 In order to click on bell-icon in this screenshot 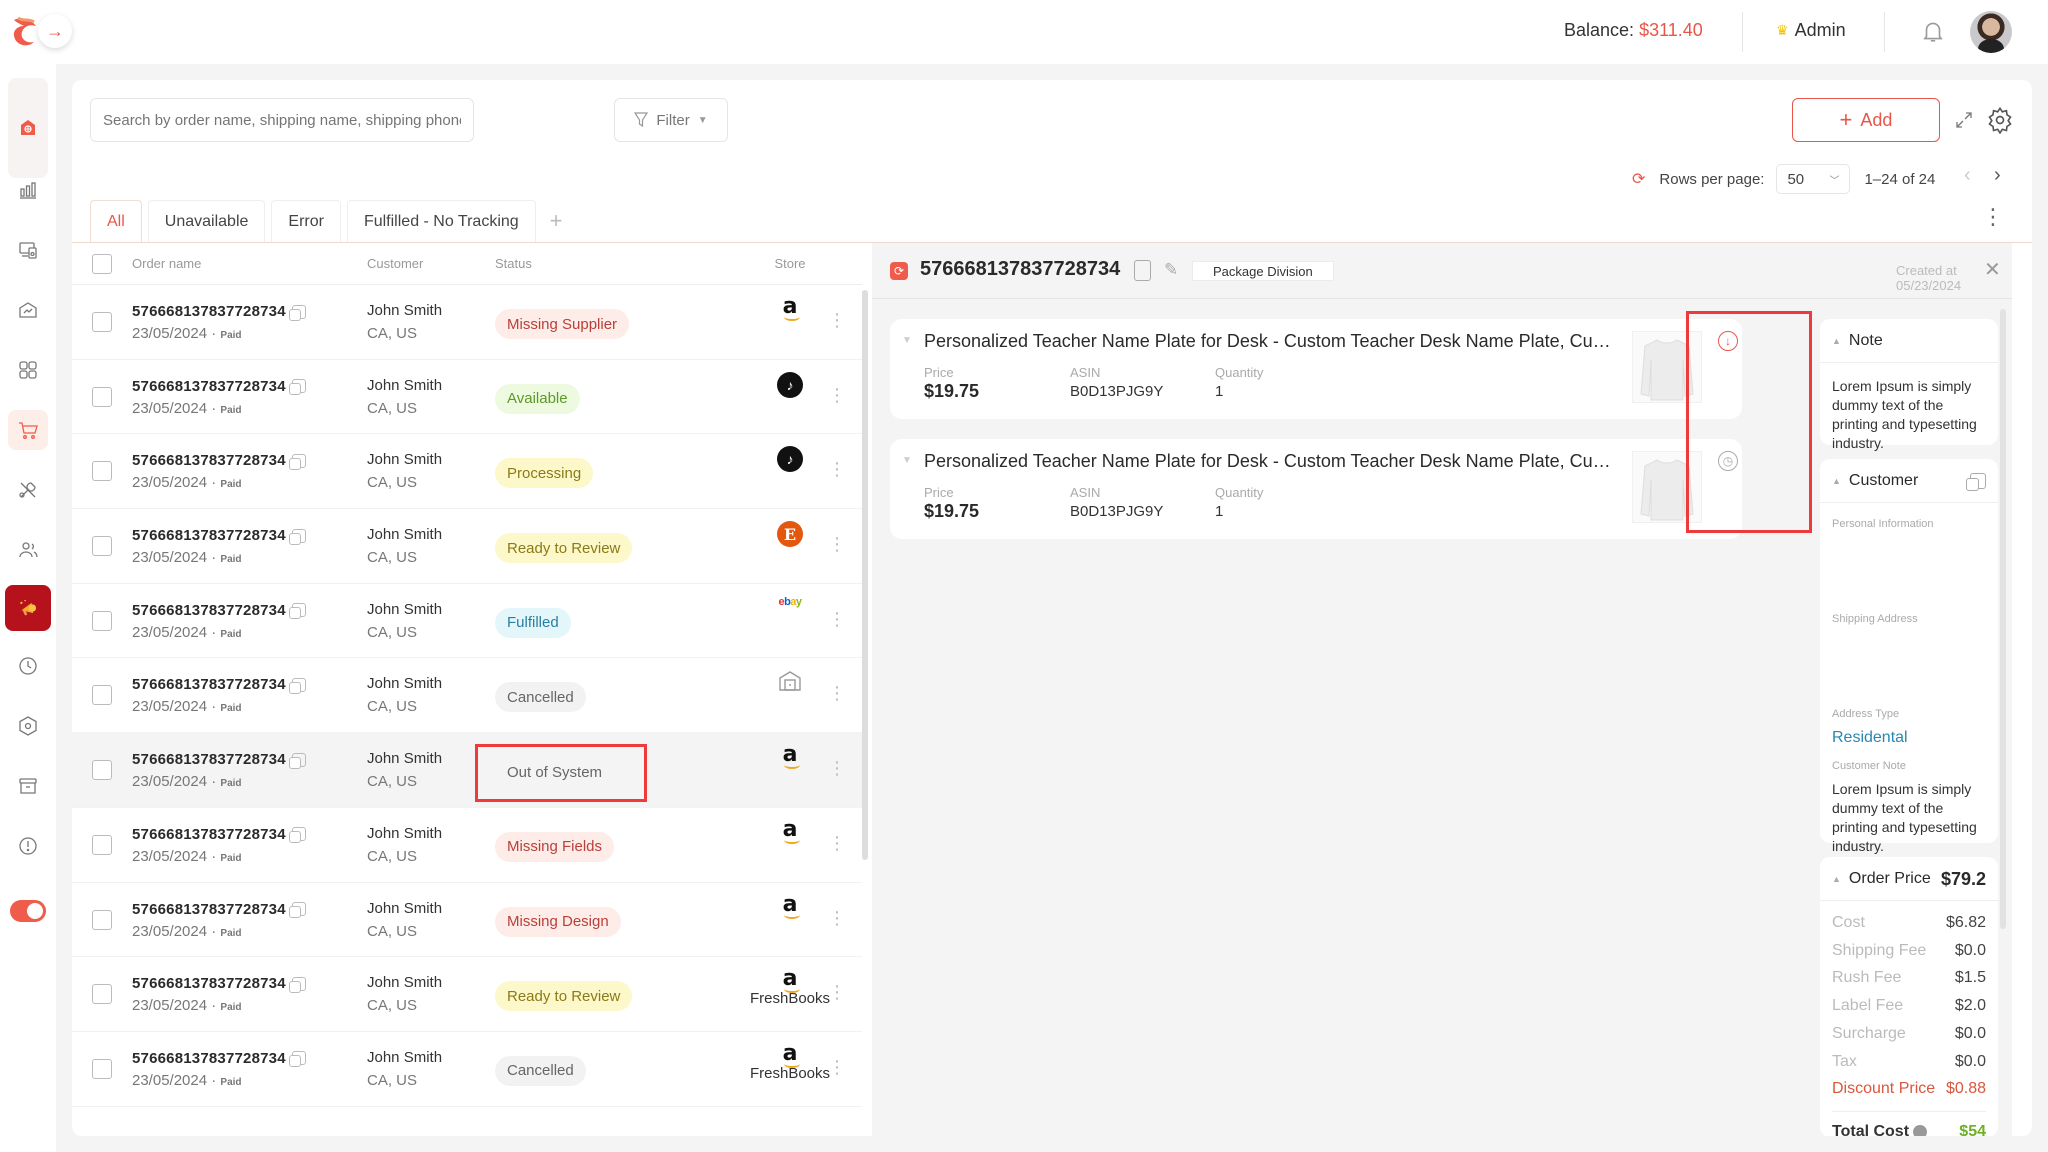, I will do `click(1933, 31)`.